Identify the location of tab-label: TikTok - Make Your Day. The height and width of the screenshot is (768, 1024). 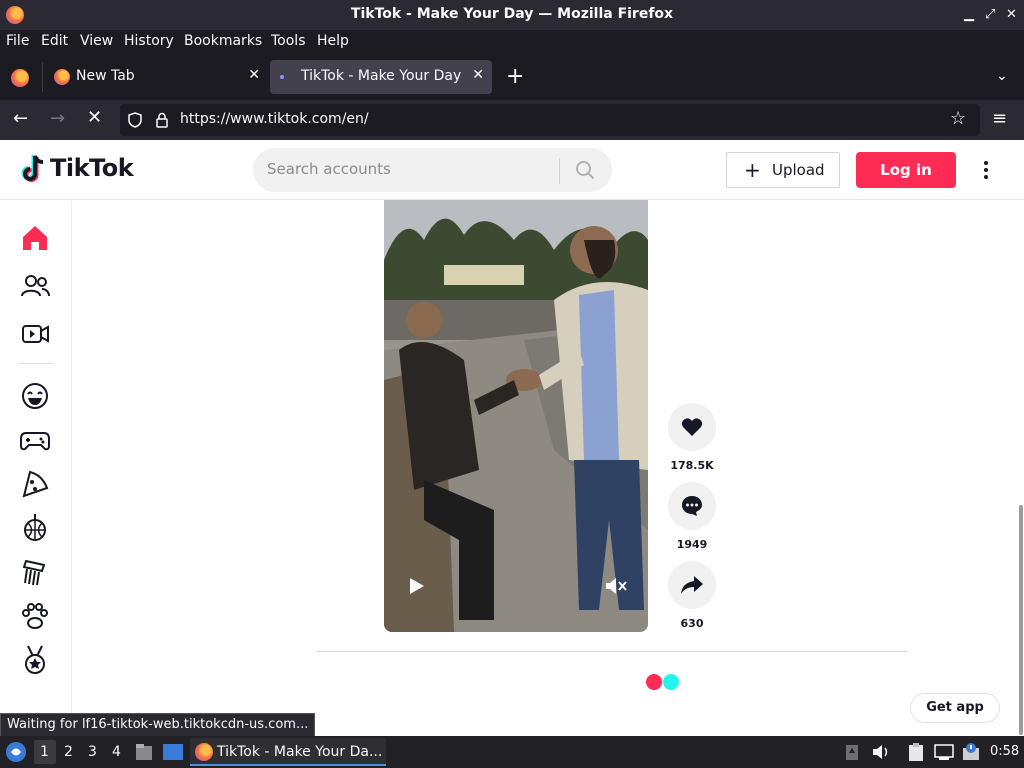
(381, 76).